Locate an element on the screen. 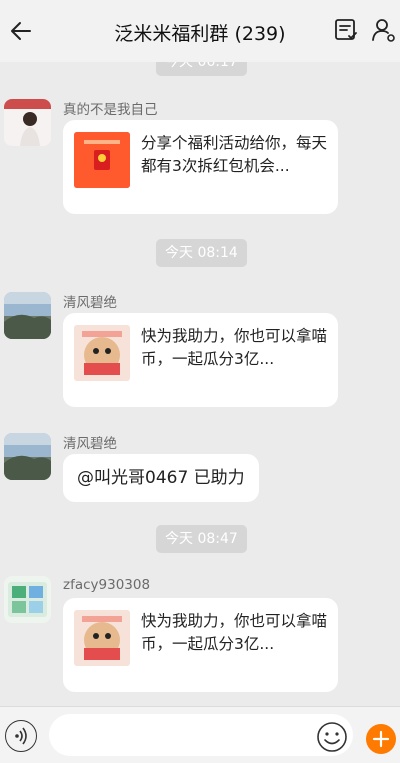  emoji-icon is located at coordinates (332, 737).